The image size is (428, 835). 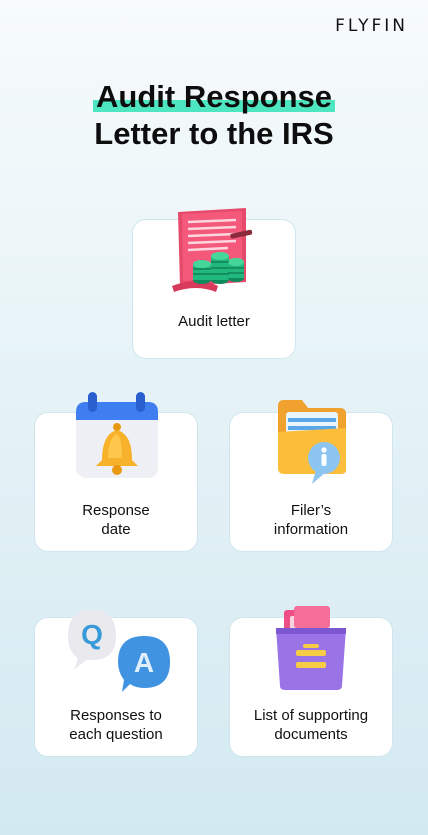 What do you see at coordinates (214, 321) in the screenshot?
I see `card-label: Audit letter` at bounding box center [214, 321].